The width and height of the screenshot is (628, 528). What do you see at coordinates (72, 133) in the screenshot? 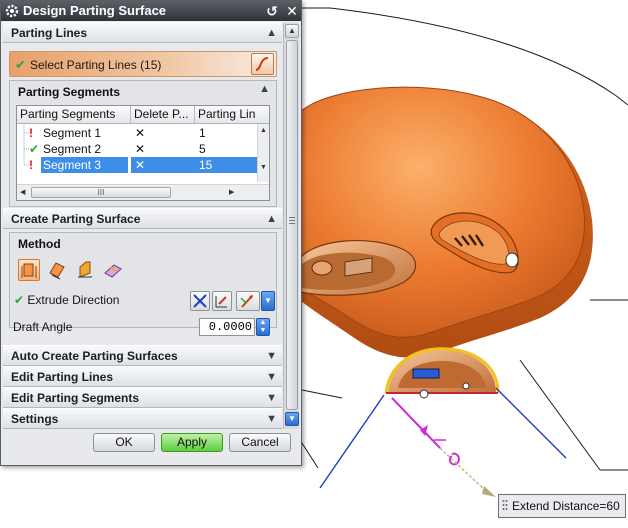
I see `segment-name: Segment 1` at bounding box center [72, 133].